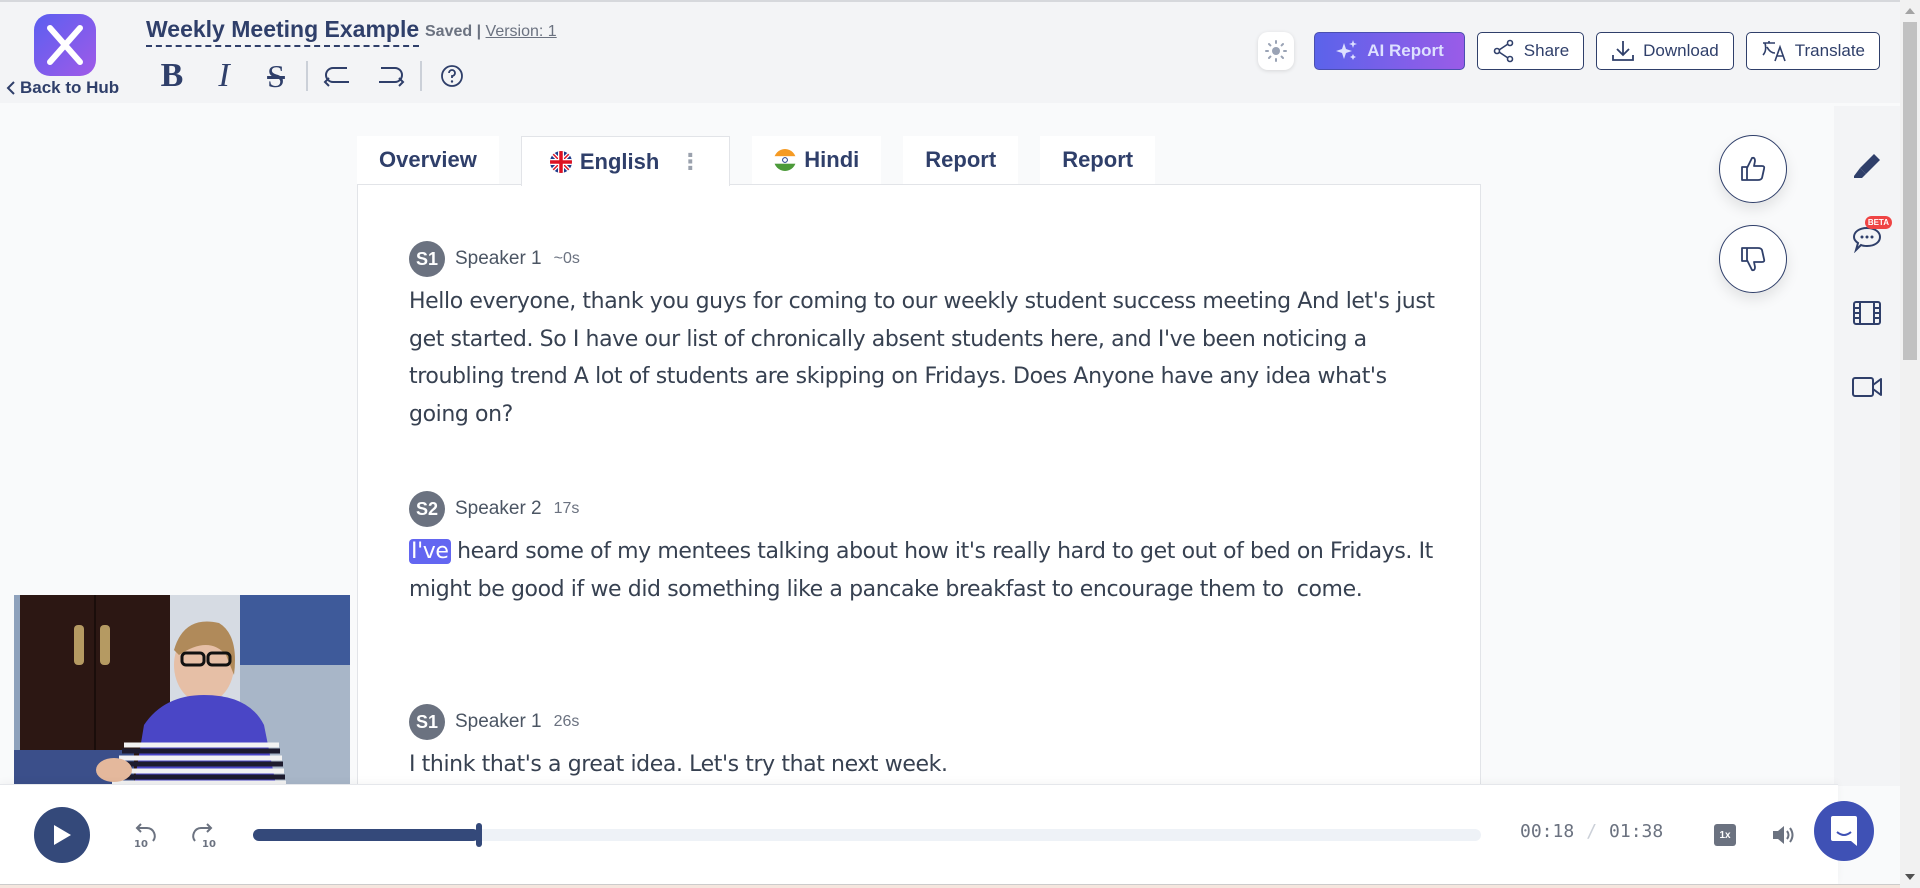 The image size is (1920, 888). What do you see at coordinates (567, 722) in the screenshot?
I see `segment-timestamp: 26s` at bounding box center [567, 722].